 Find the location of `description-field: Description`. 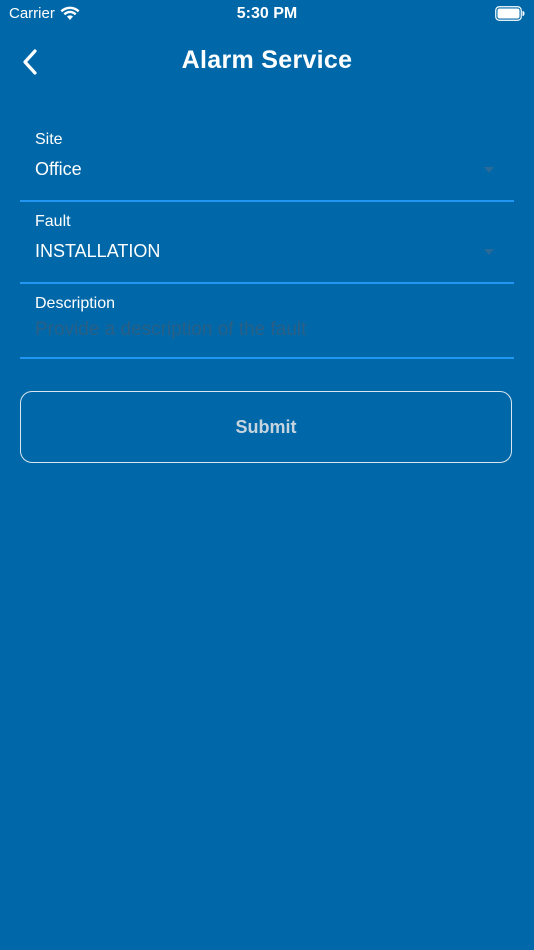

description-field: Description is located at coordinates (267, 321).